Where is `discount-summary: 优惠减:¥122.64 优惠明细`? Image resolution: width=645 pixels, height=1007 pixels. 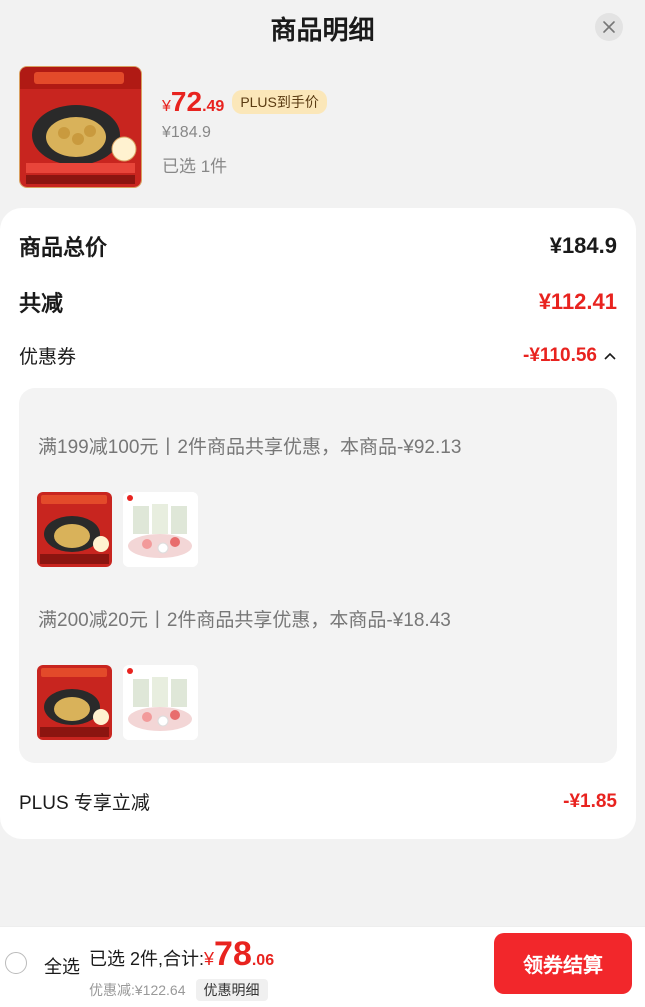
discount-summary: 优惠减:¥122.64 优惠明细 is located at coordinates (178, 990).